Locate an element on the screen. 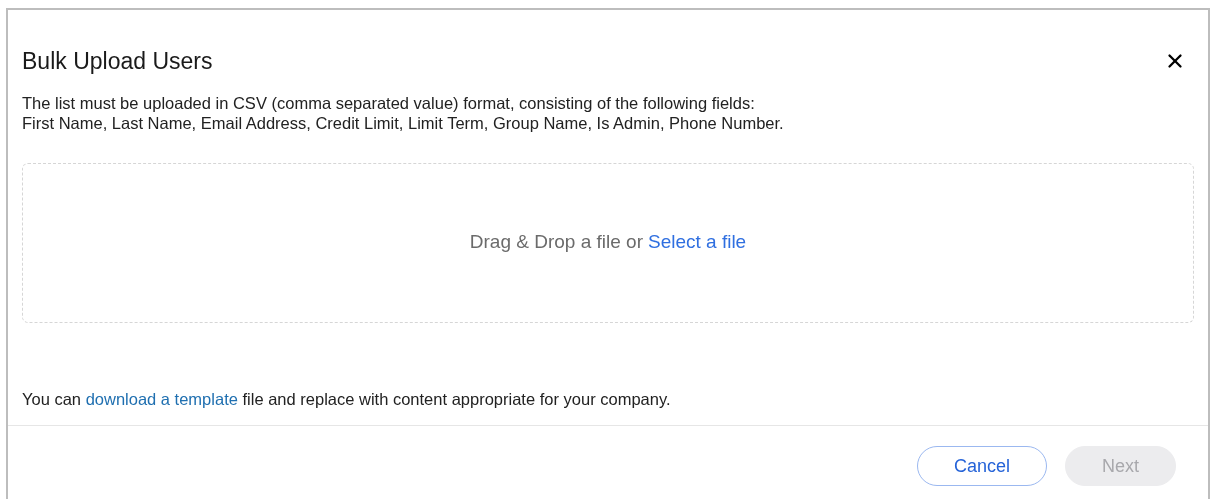  description-text: The list must be uploaded in CSV (comma separated value) format, consisting of the following fields: is located at coordinates (389, 102).